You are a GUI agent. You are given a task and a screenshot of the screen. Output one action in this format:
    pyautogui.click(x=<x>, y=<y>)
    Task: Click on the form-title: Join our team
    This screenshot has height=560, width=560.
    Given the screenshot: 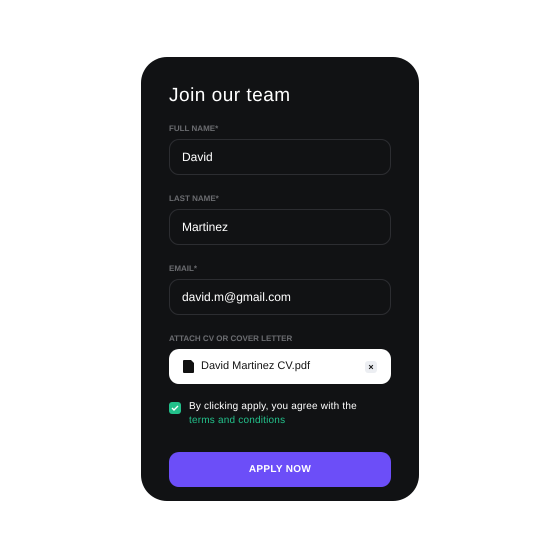 What is the action you would take?
    pyautogui.click(x=230, y=96)
    